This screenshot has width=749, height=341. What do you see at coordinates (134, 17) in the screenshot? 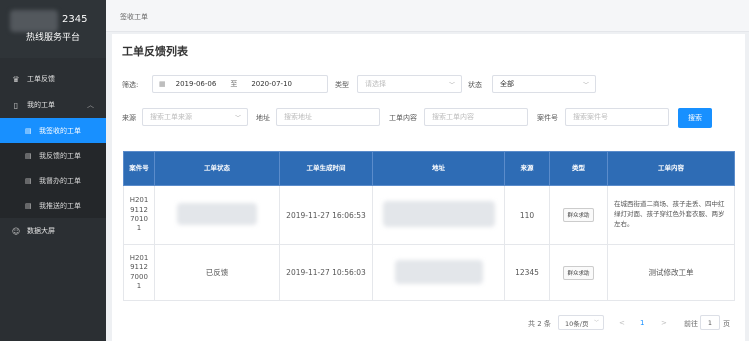
I see `breadcrumb: 签收工单` at bounding box center [134, 17].